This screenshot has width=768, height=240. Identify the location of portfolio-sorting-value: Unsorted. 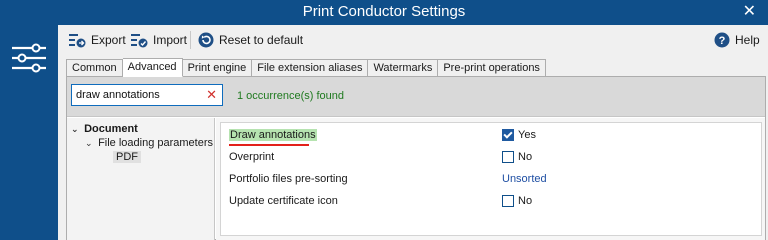
(524, 179).